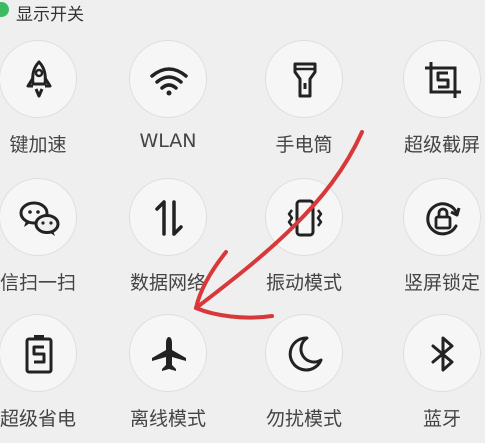  What do you see at coordinates (38, 419) in the screenshot?
I see `tile-label: 超级省电` at bounding box center [38, 419].